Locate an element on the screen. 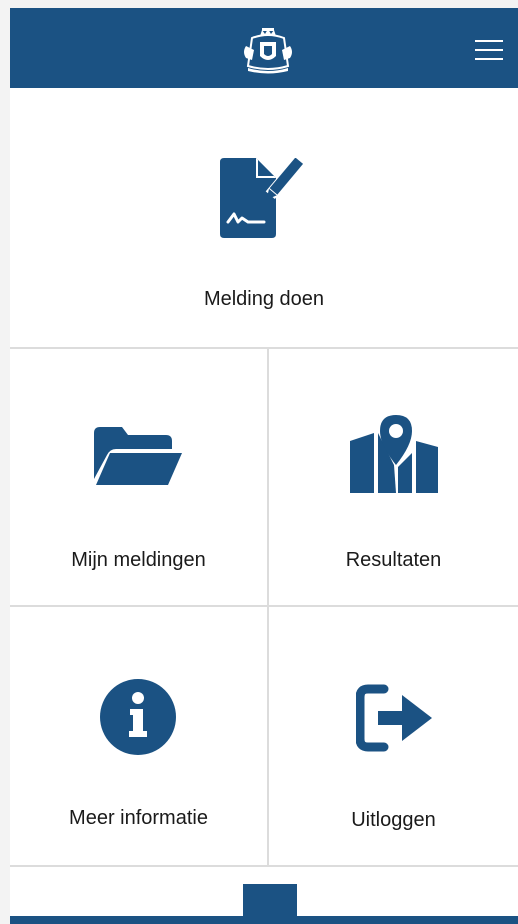 The image size is (518, 924). tile-mijn-meldingen: Mijn meldingen is located at coordinates (138, 477).